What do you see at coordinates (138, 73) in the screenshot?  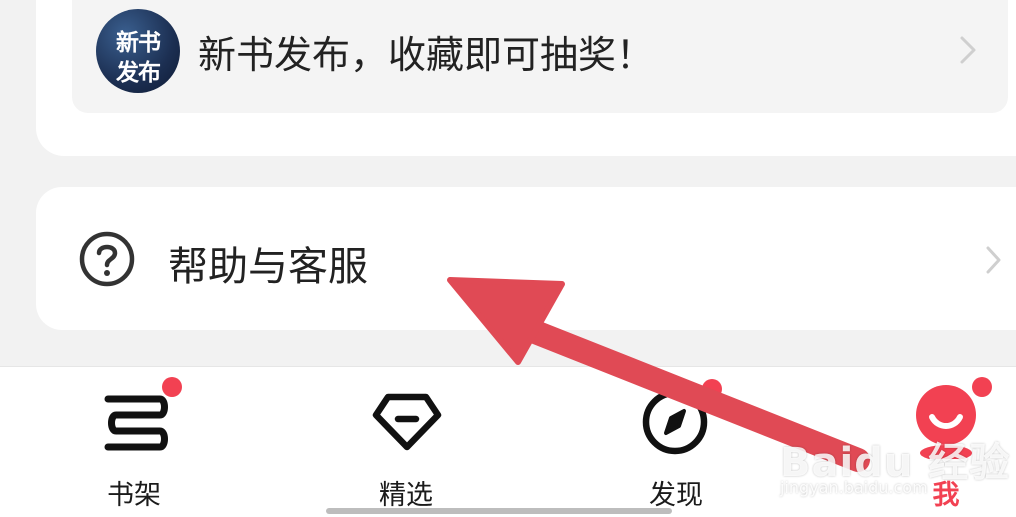 I see `avatar-line-2: 发布` at bounding box center [138, 73].